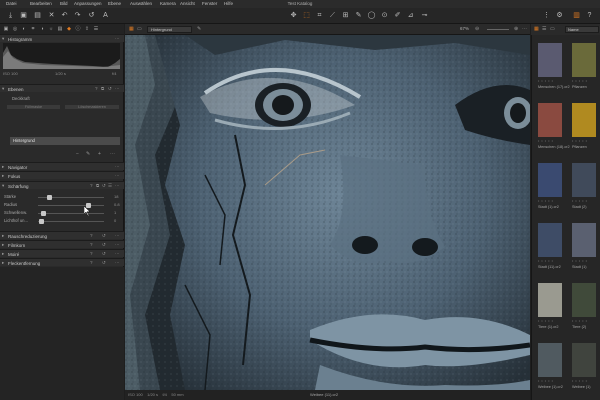 The height and width of the screenshot is (400, 600). What do you see at coordinates (582, 29) in the screenshot?
I see `sort-select: Name` at bounding box center [582, 29].